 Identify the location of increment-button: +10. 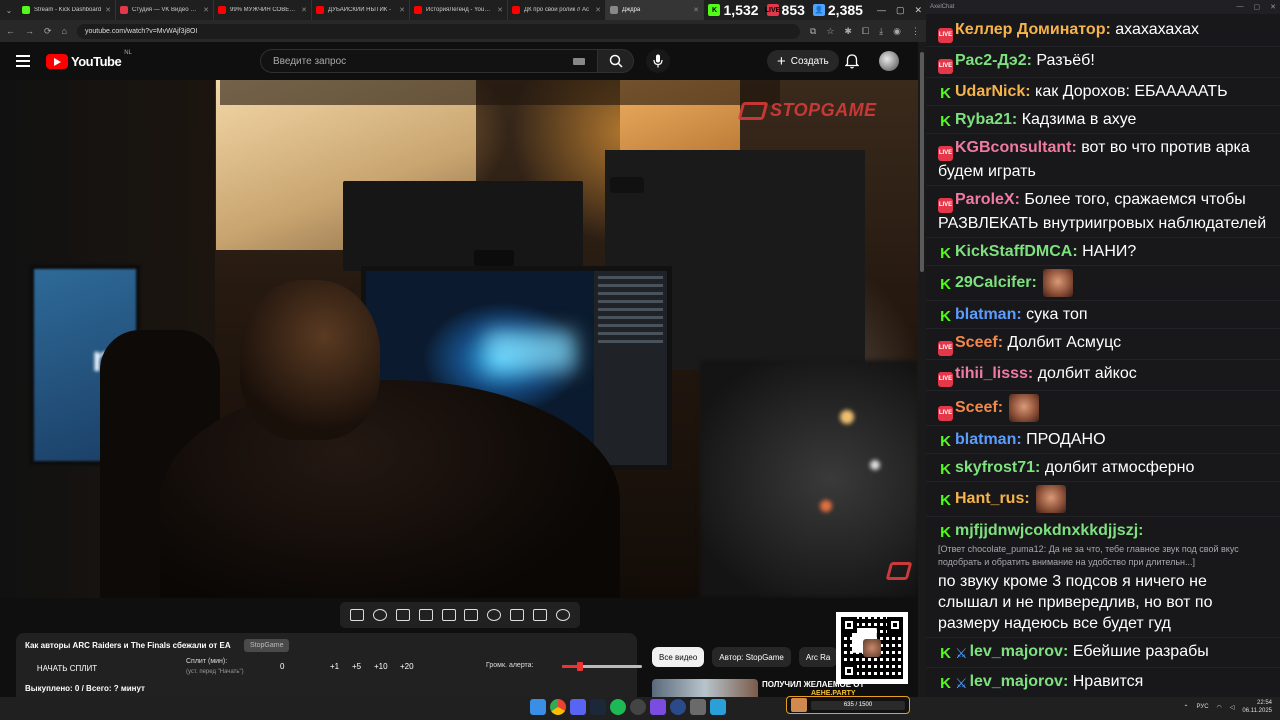
(381, 666).